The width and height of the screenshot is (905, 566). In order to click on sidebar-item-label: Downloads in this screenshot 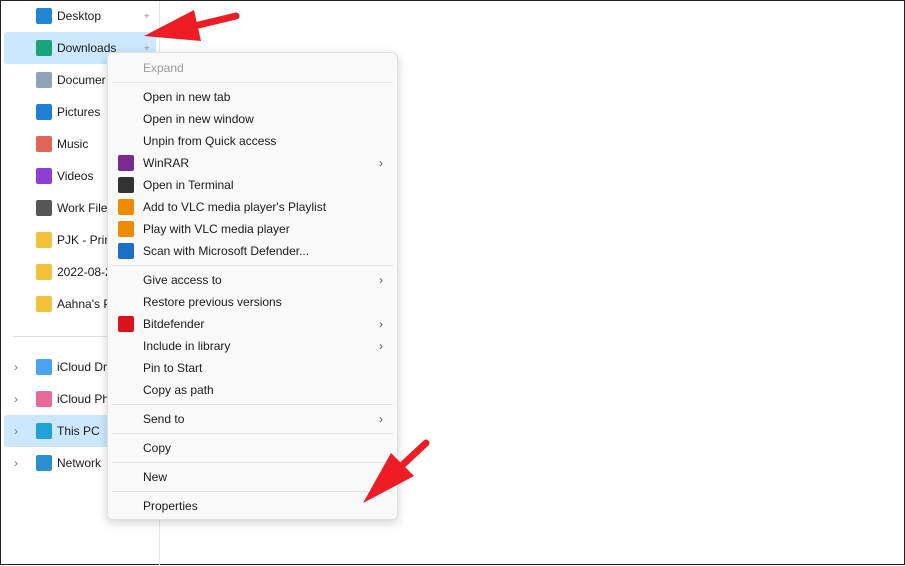, I will do `click(87, 48)`.